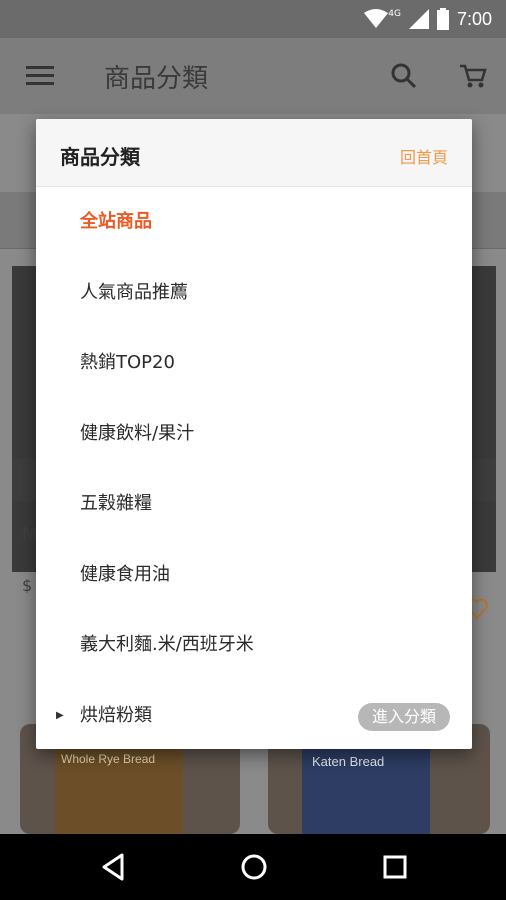 This screenshot has height=900, width=506. Describe the element at coordinates (60, 715) in the screenshot. I see `expand-arrow-icon: ▶` at that location.